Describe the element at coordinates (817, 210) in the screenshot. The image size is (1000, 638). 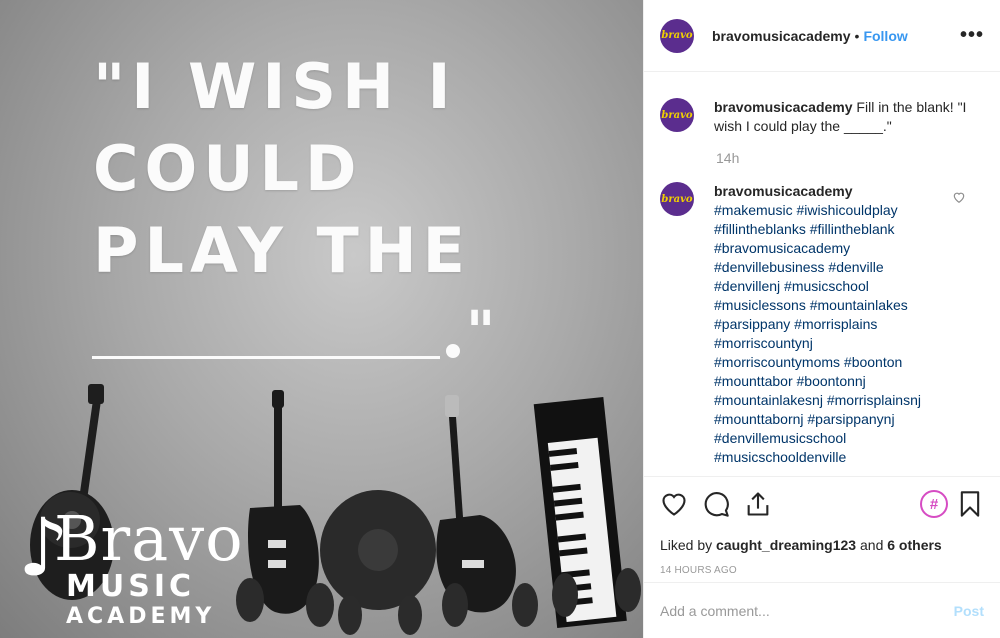
I see `hashtag-line: #makemusic #iwishicouldplay` at that location.